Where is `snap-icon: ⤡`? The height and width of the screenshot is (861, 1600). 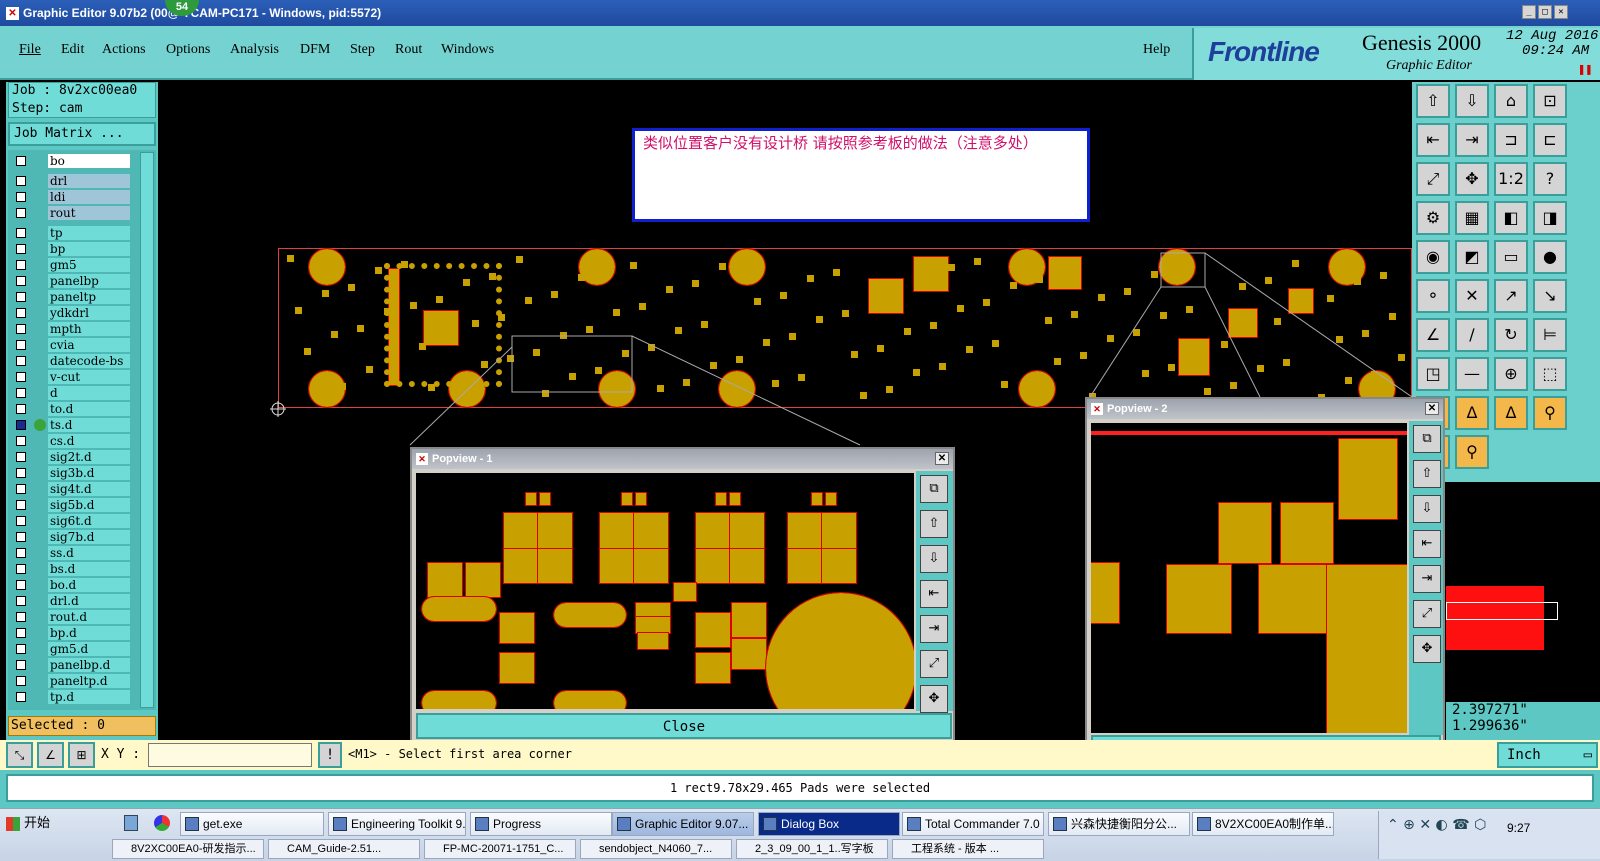
snap-icon: ⤡ is located at coordinates (19, 755).